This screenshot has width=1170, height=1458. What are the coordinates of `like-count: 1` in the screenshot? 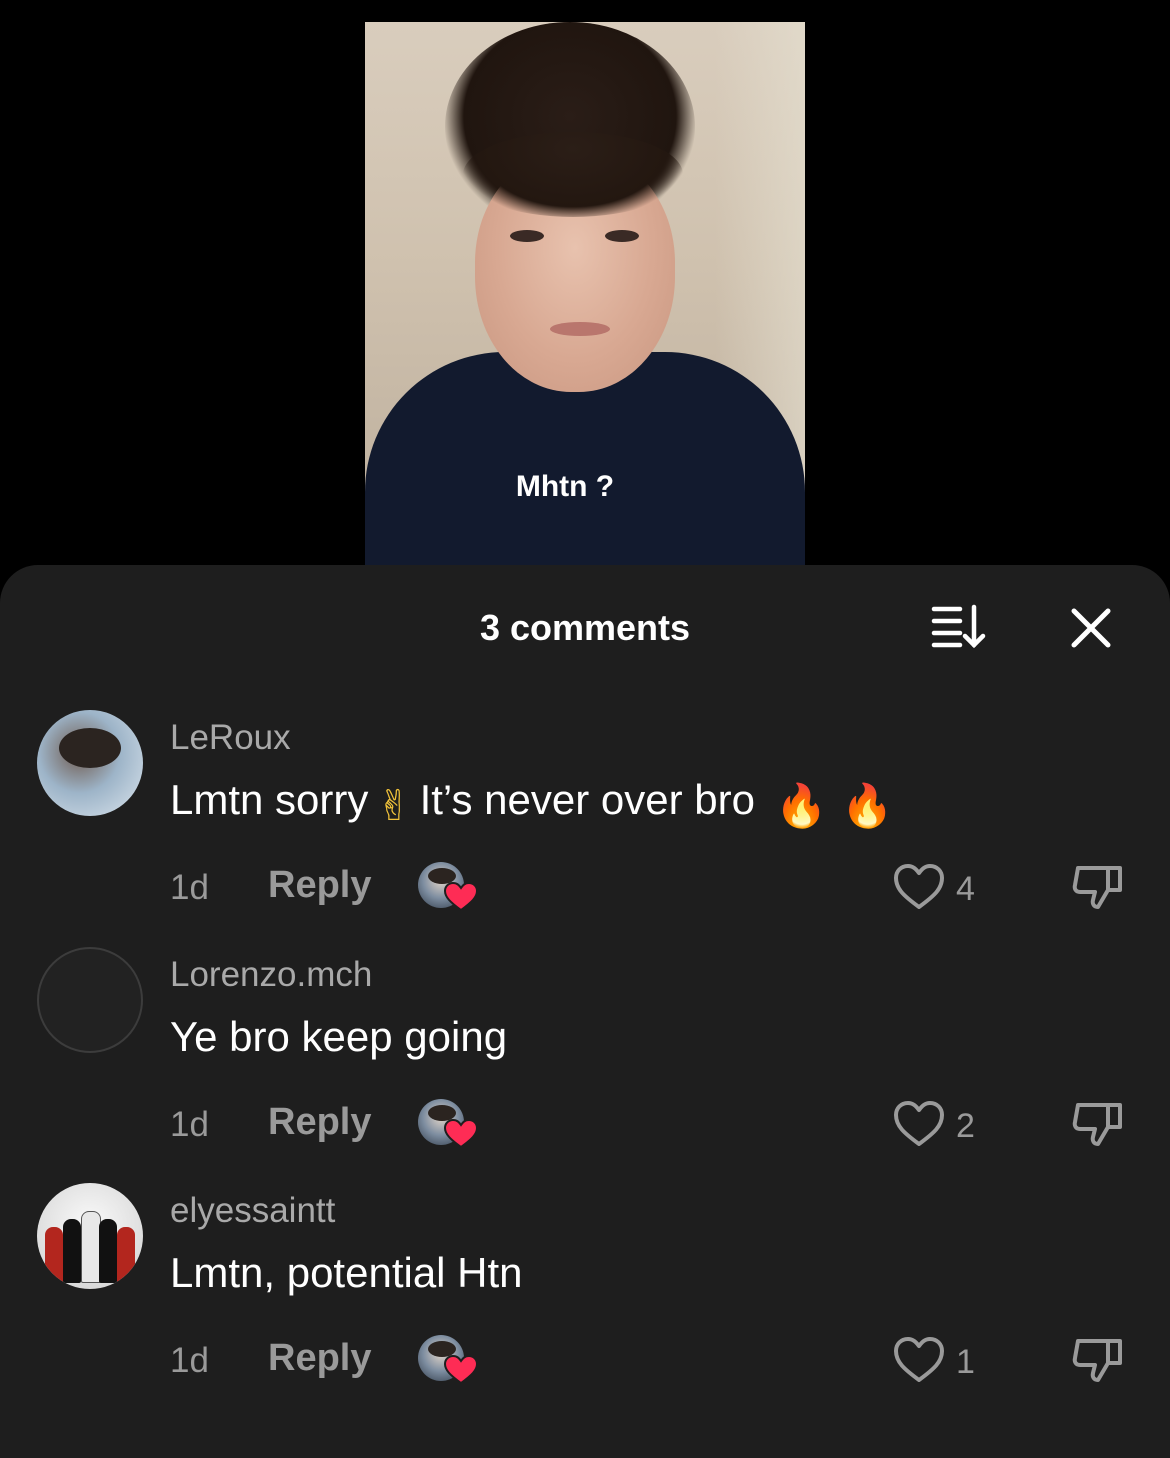 It's located at (965, 1362).